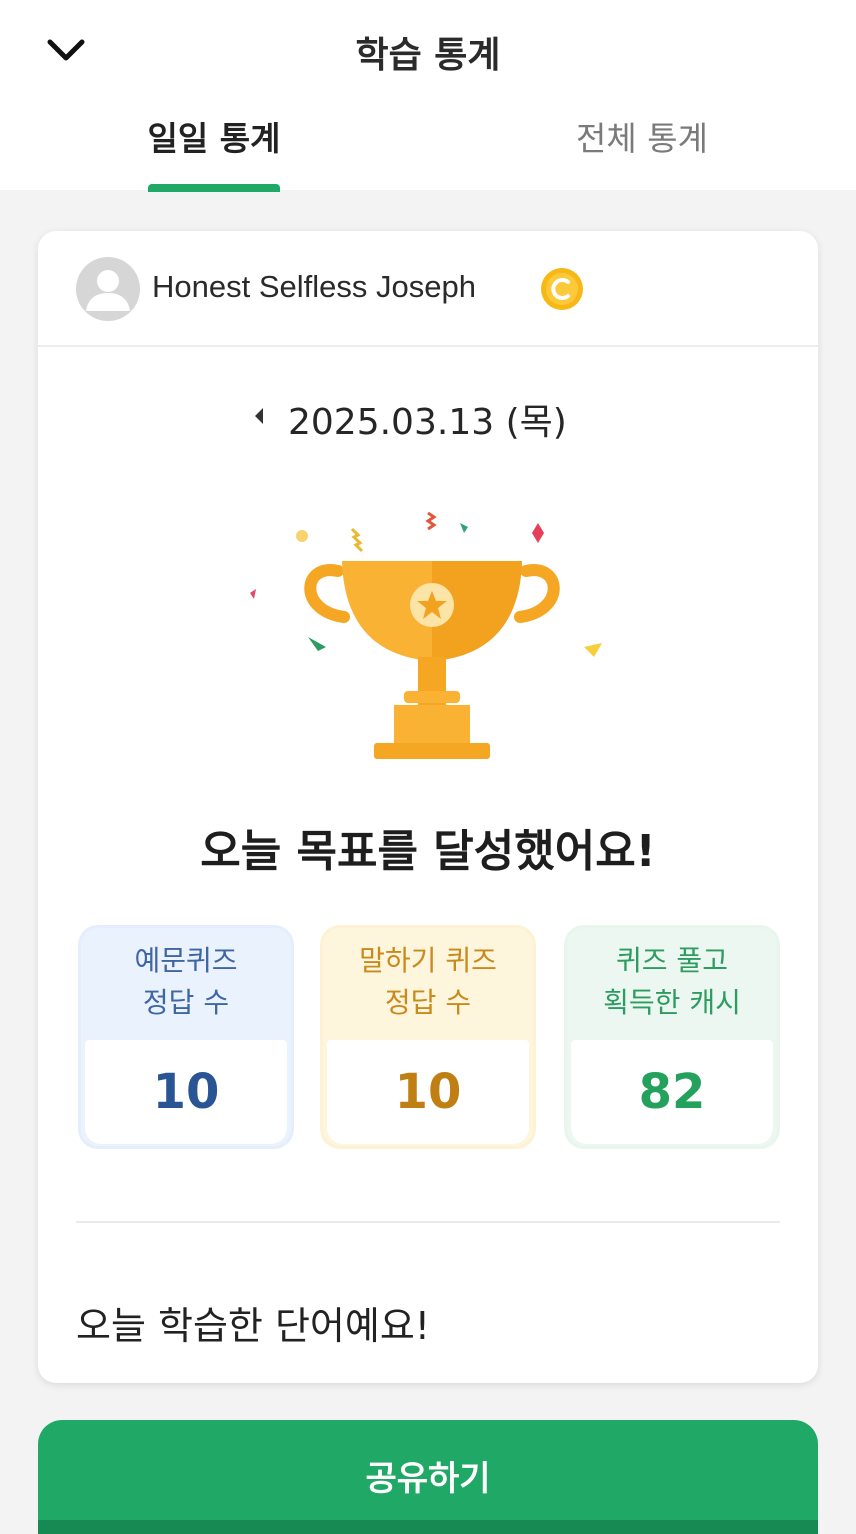  Describe the element at coordinates (428, 982) in the screenshot. I see `stat-title: 말하기 퀴즈 정답 수` at that location.